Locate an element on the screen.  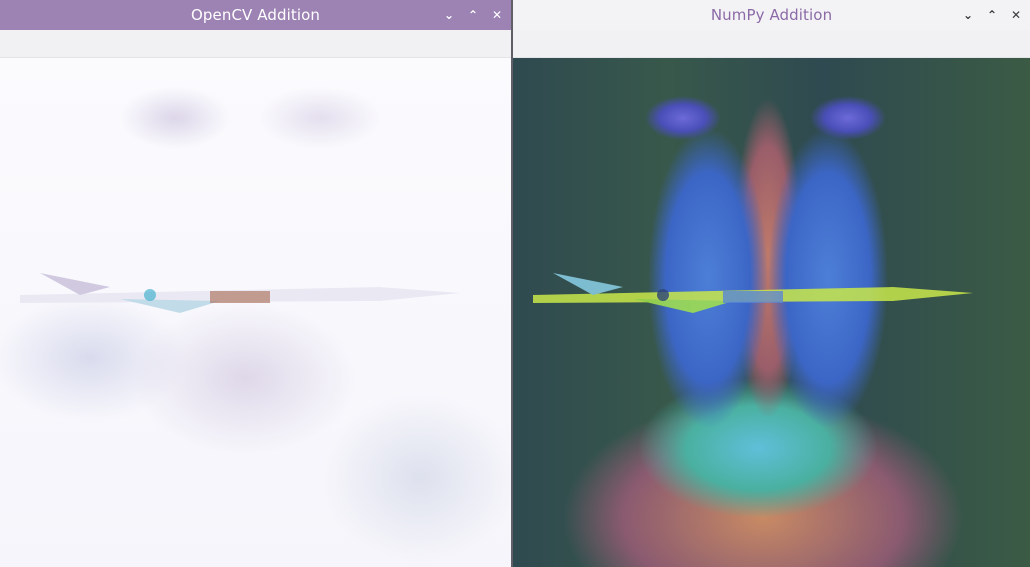
window-title: OpenCV Addition is located at coordinates (255, 15).